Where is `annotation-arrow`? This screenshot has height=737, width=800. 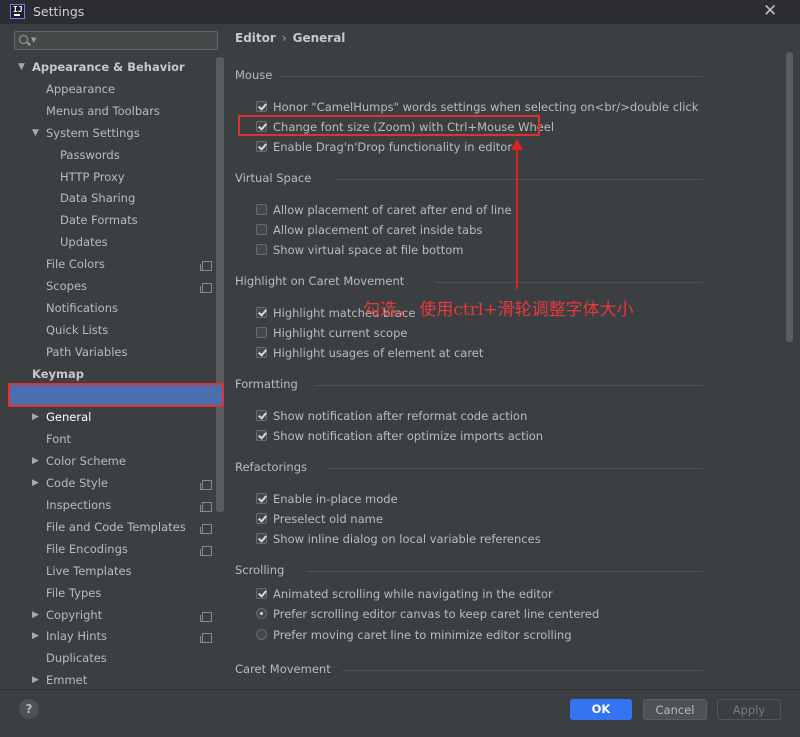
annotation-arrow is located at coordinates (517, 217).